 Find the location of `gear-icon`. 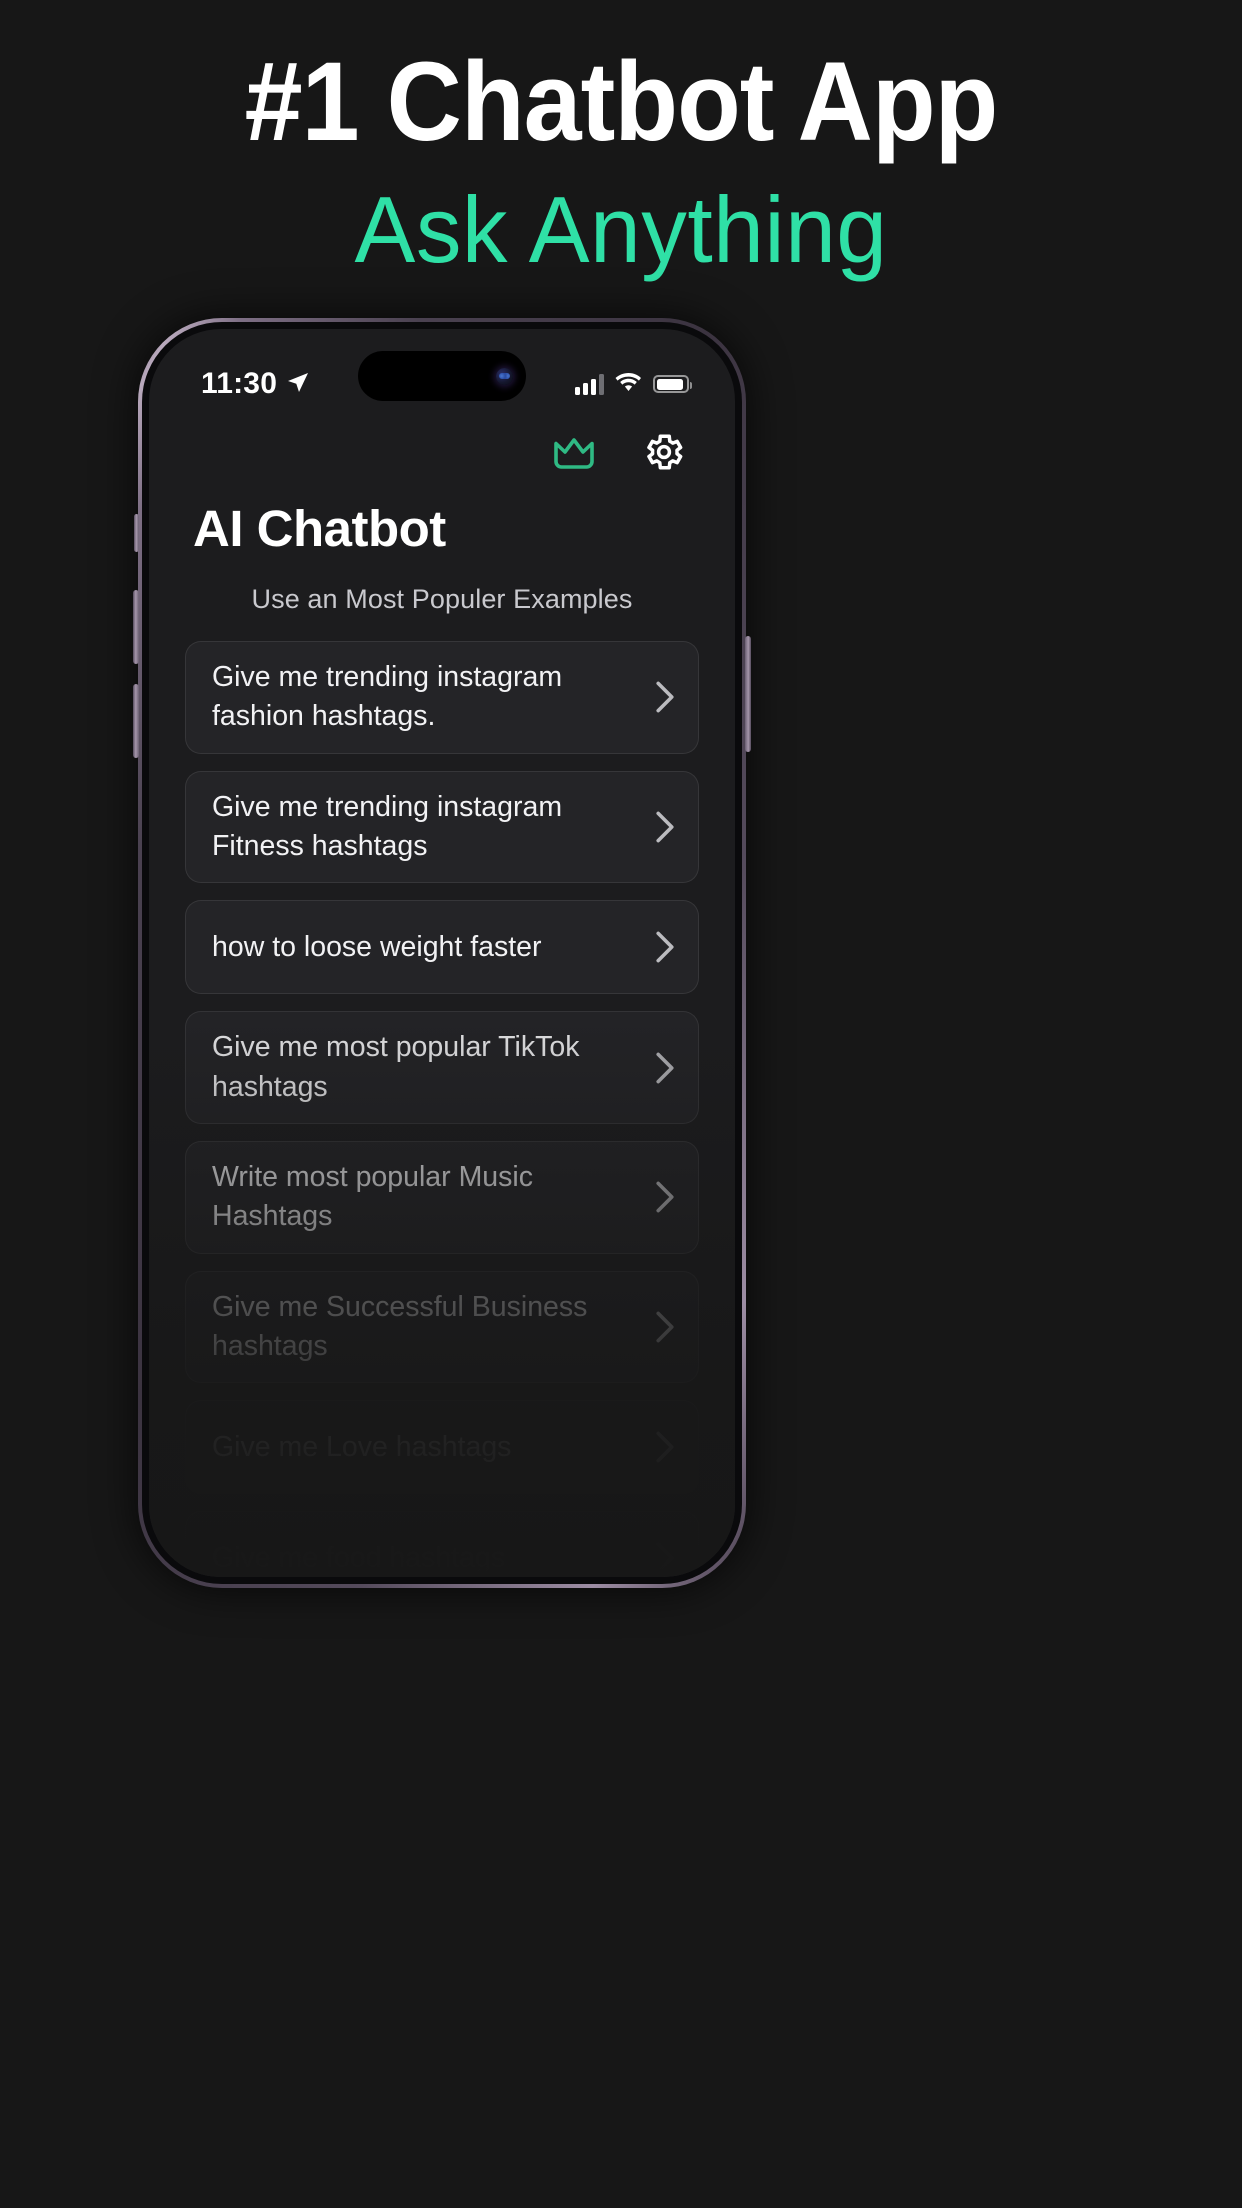

gear-icon is located at coordinates (664, 452).